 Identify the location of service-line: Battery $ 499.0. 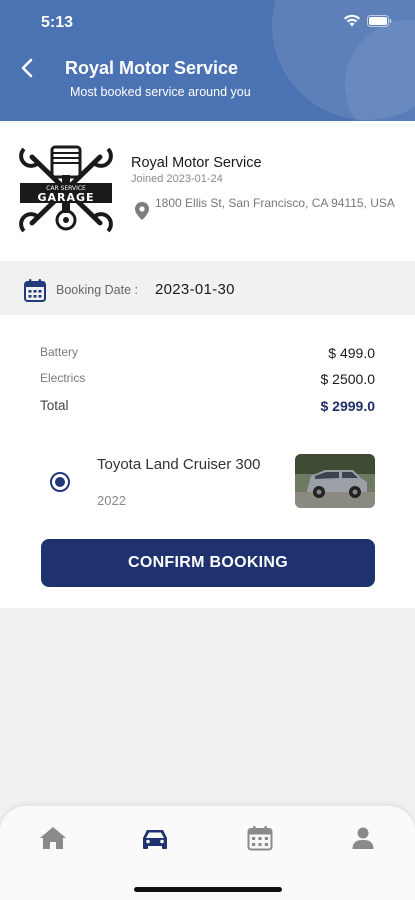
(207, 353).